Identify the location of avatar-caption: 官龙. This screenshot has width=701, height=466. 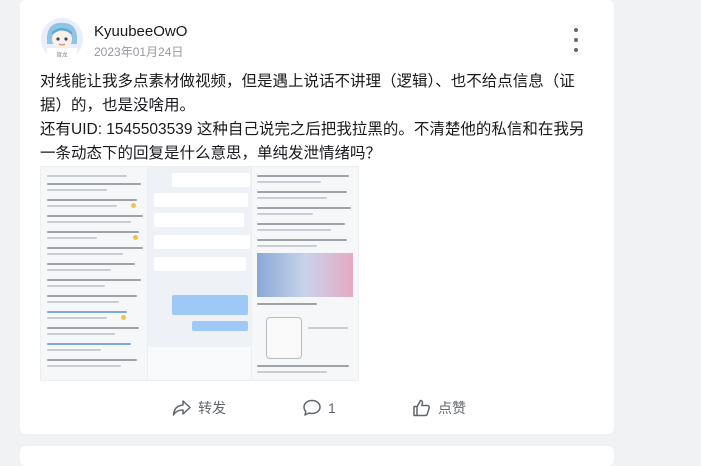
(62, 55).